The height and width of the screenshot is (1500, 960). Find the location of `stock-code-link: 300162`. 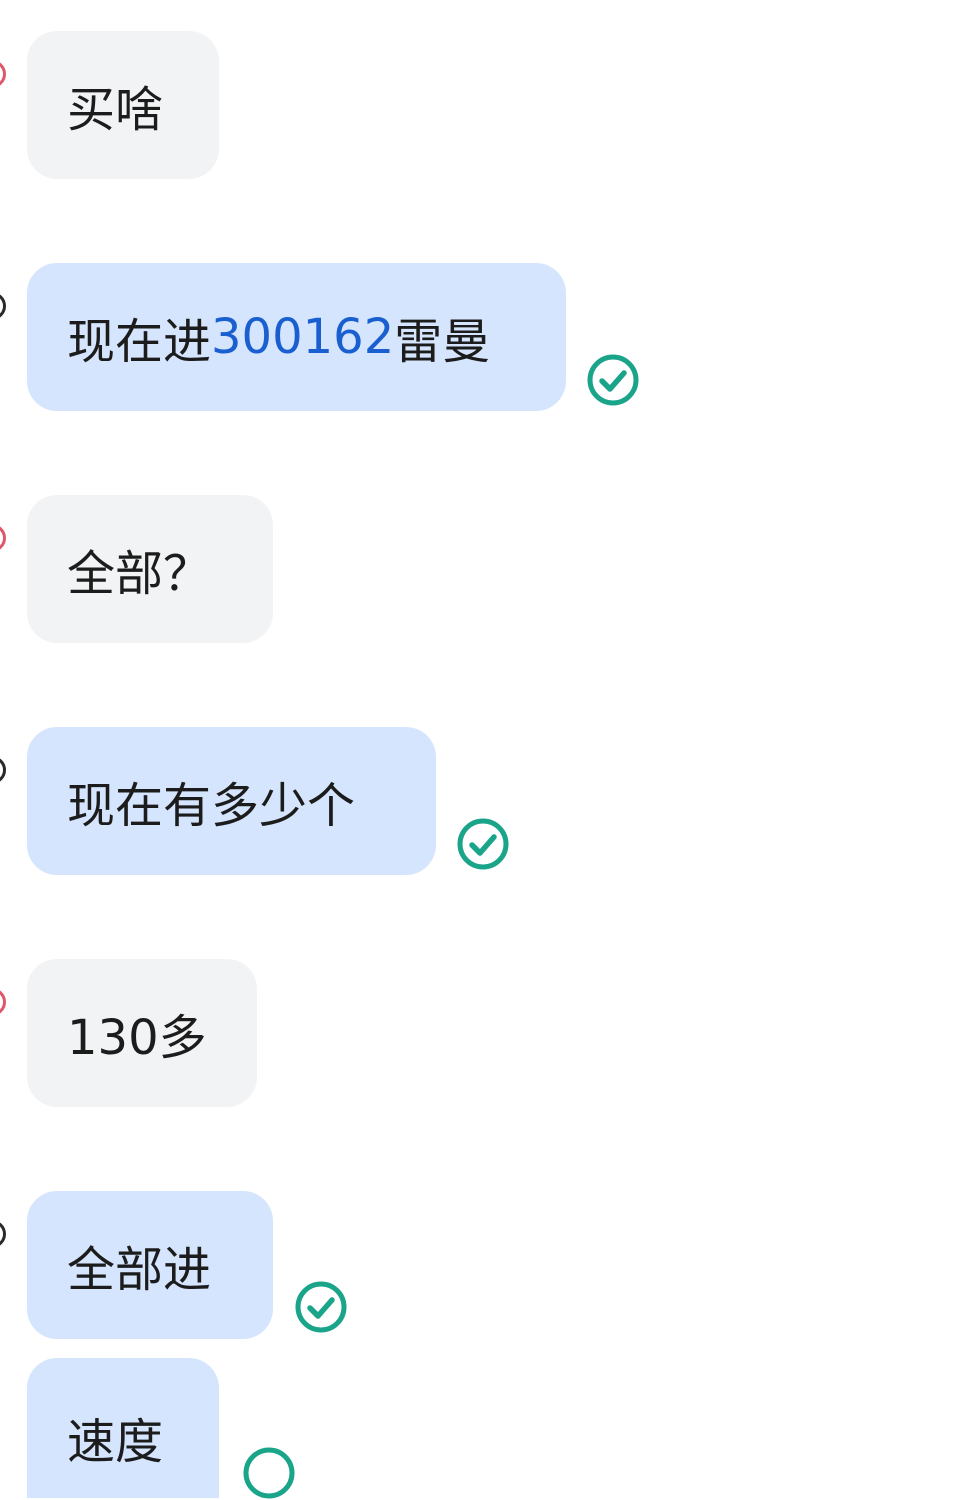

stock-code-link: 300162 is located at coordinates (302, 337).